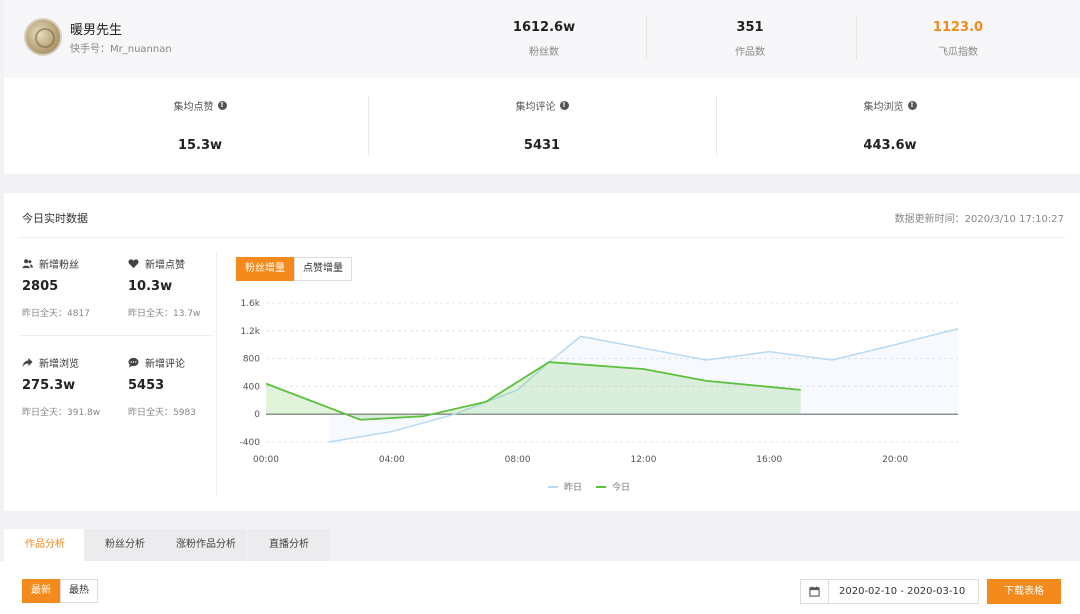  I want to click on share-arrow-icon, so click(27, 362).